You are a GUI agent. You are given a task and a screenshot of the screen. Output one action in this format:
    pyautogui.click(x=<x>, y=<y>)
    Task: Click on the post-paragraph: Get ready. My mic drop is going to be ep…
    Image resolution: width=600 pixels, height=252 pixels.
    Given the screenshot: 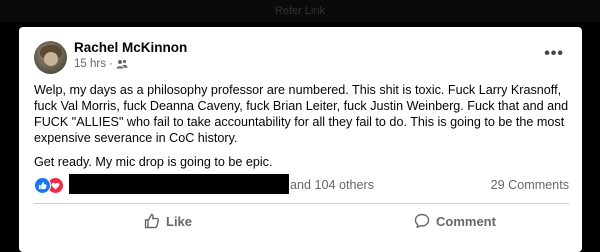 What is the action you would take?
    pyautogui.click(x=153, y=162)
    